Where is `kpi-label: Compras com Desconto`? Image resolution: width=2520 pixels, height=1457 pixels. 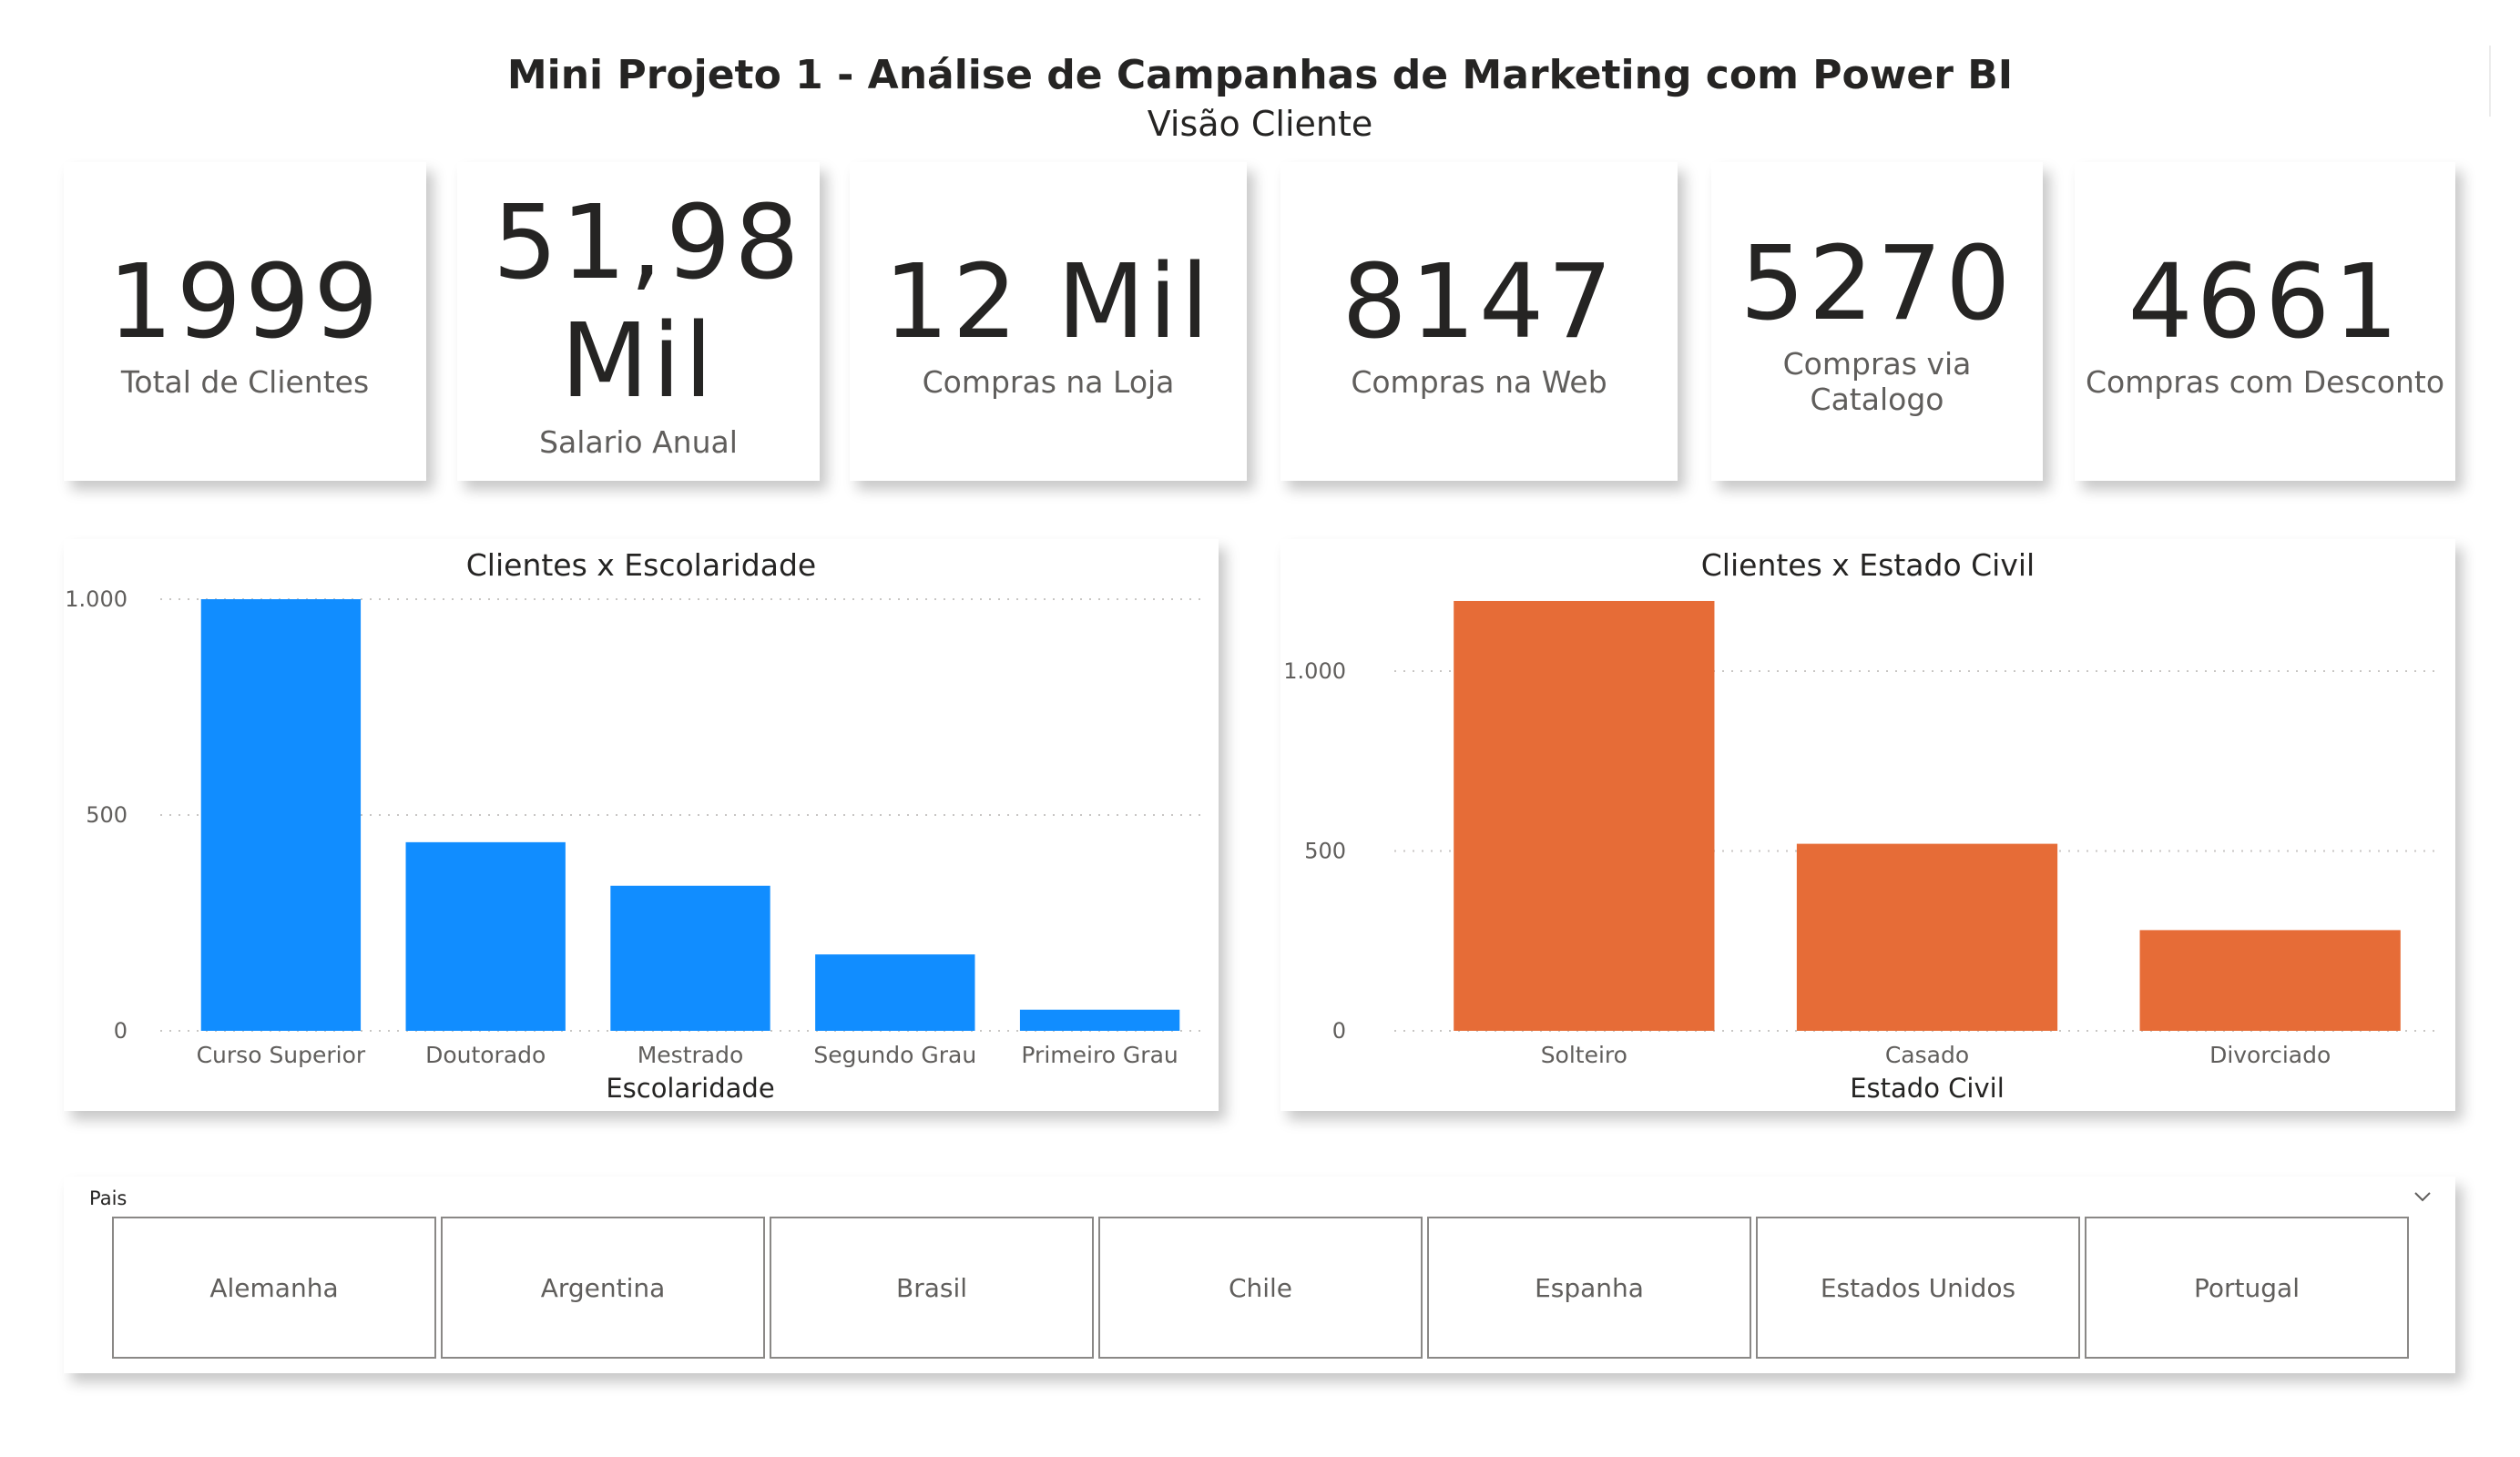
kpi-label: Compras com Desconto is located at coordinates (2265, 381).